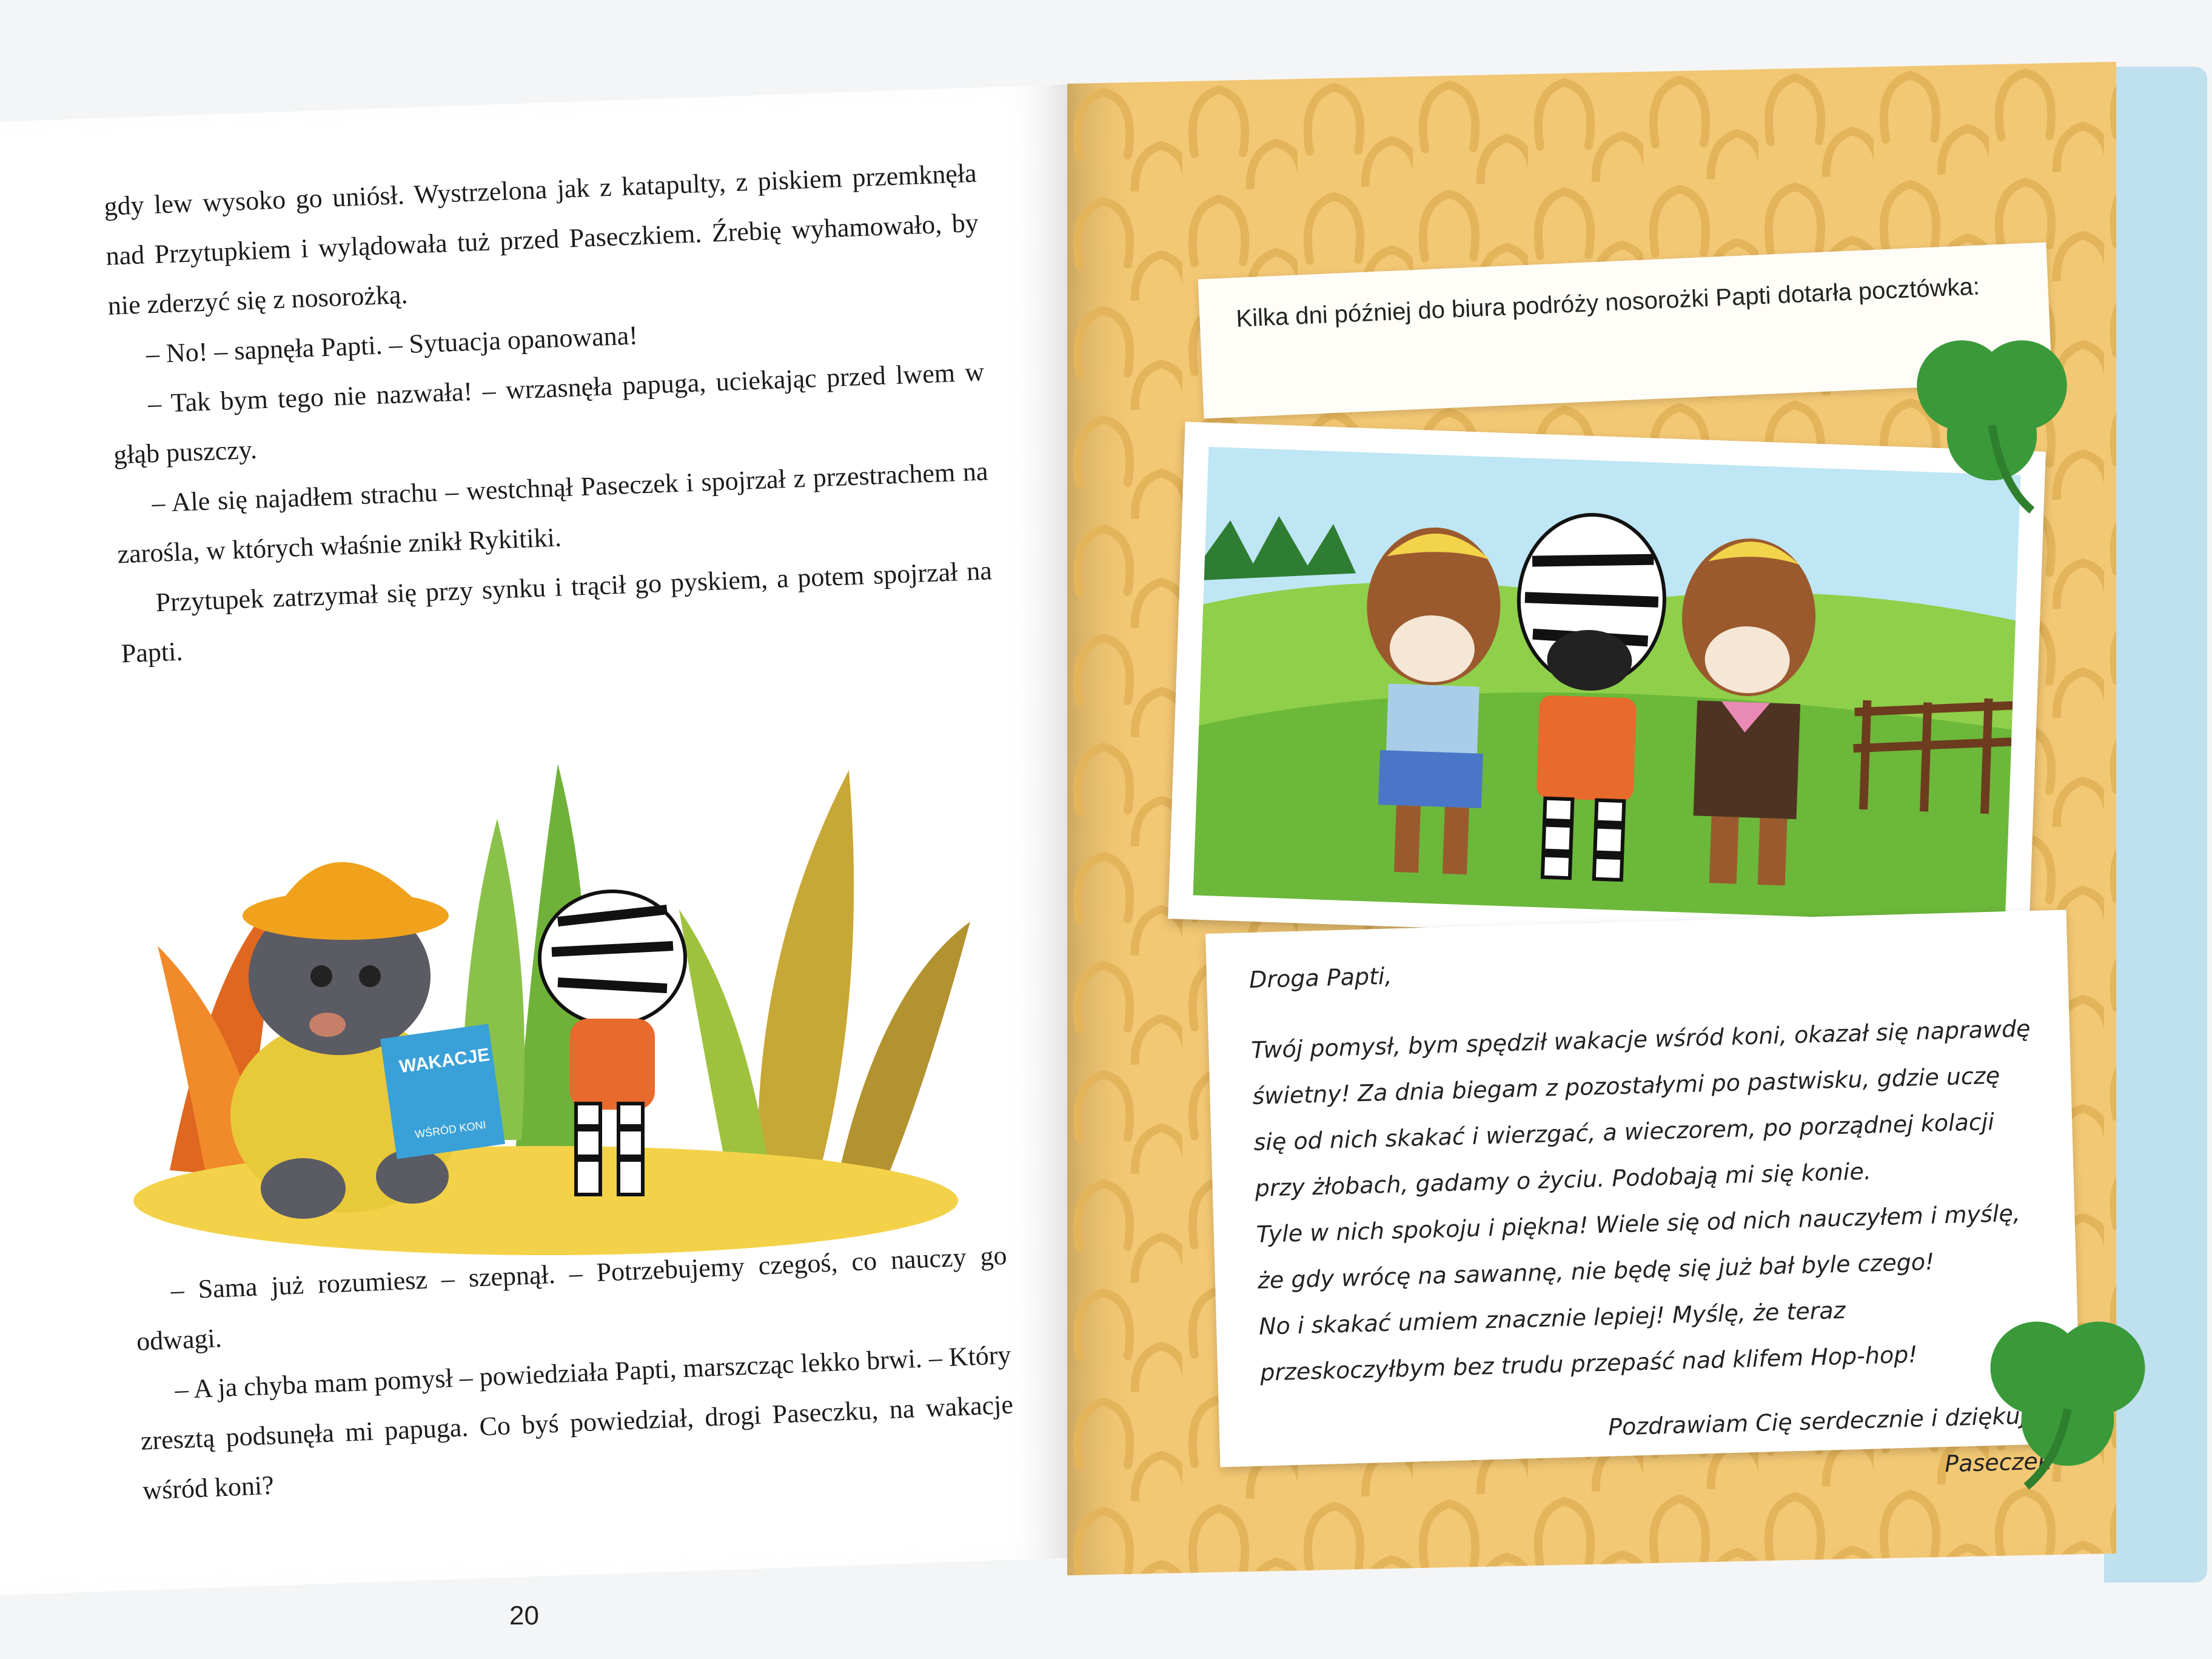  Describe the element at coordinates (551, 1010) in the screenshot. I see `rhino-and-zebra-illustration: WAKACJE WŚRÓD KONI` at that location.